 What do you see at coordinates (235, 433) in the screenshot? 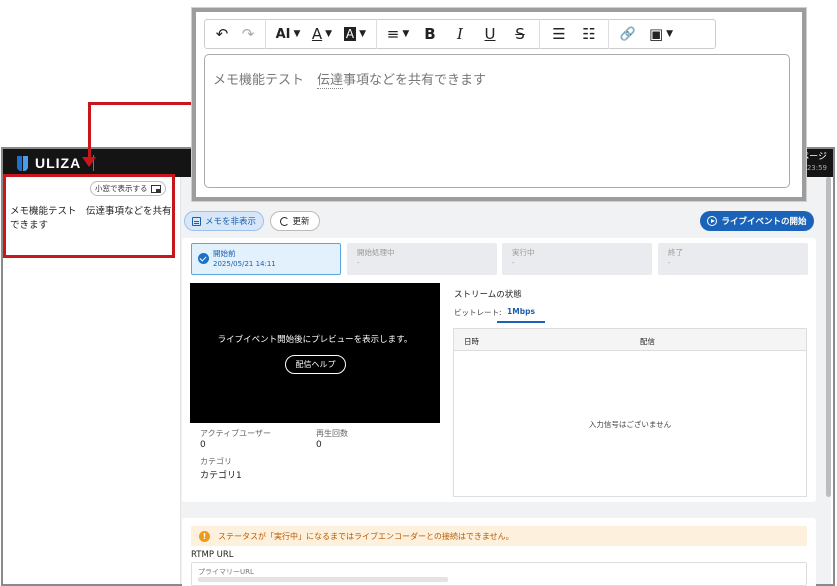
I see `active-users-label: アクティブユーザー` at bounding box center [235, 433].